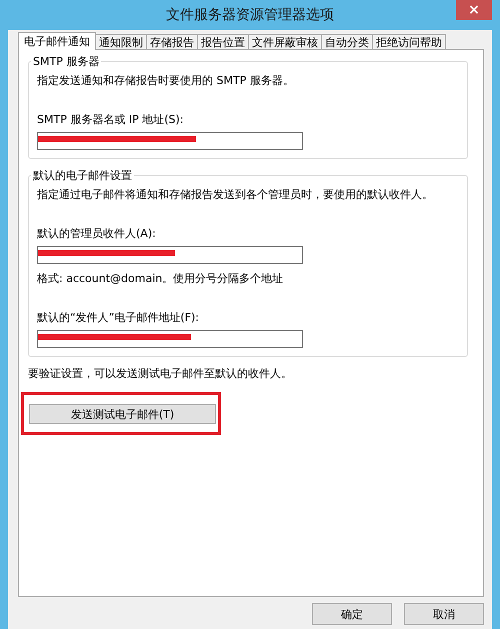 This screenshot has width=500, height=629. What do you see at coordinates (121, 41) in the screenshot?
I see `tab: 通知限制` at bounding box center [121, 41].